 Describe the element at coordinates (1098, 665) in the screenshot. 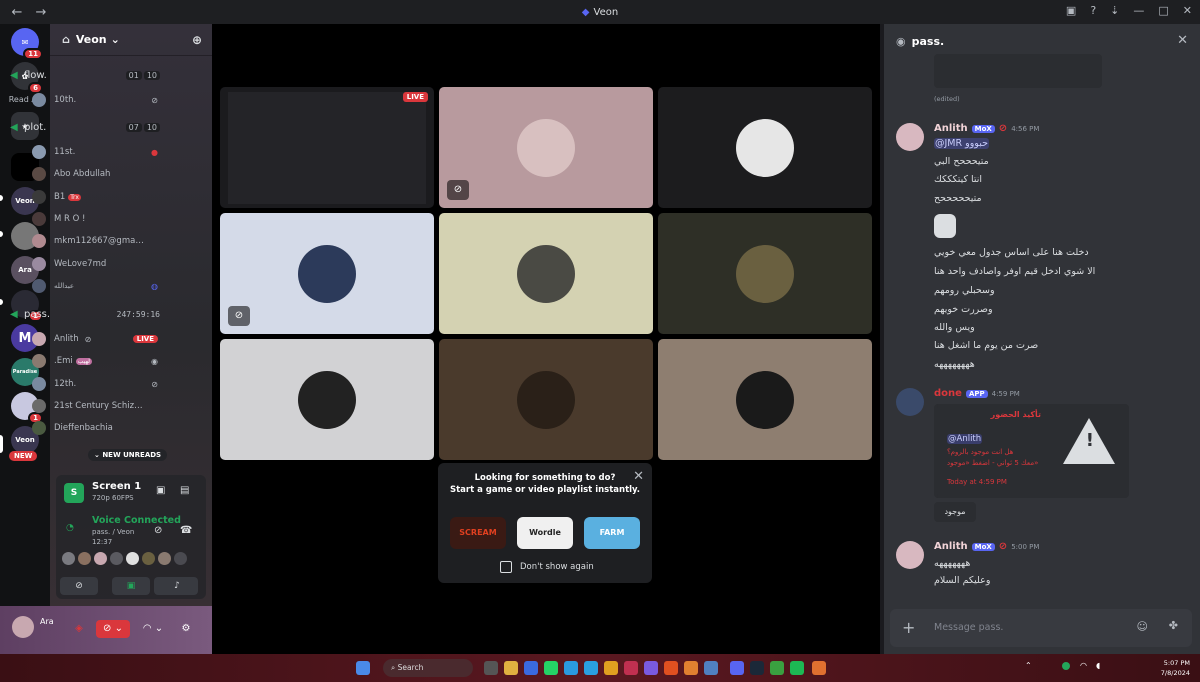

I see `volume-icon: ◖` at that location.